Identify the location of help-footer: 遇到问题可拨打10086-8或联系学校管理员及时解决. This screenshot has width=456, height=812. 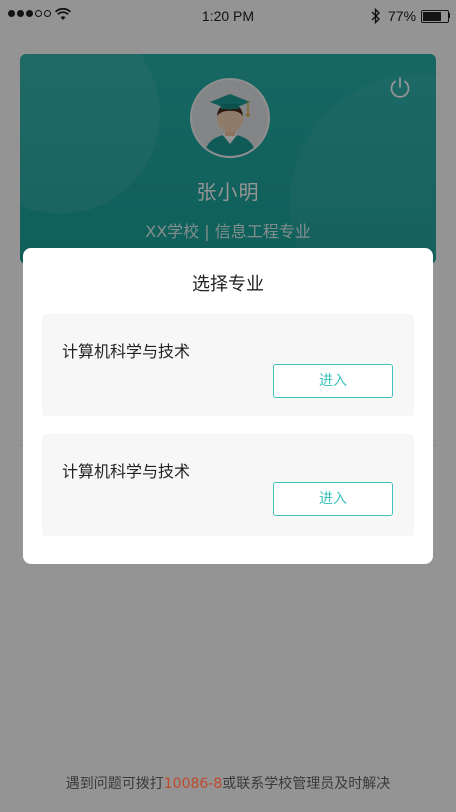
(228, 783).